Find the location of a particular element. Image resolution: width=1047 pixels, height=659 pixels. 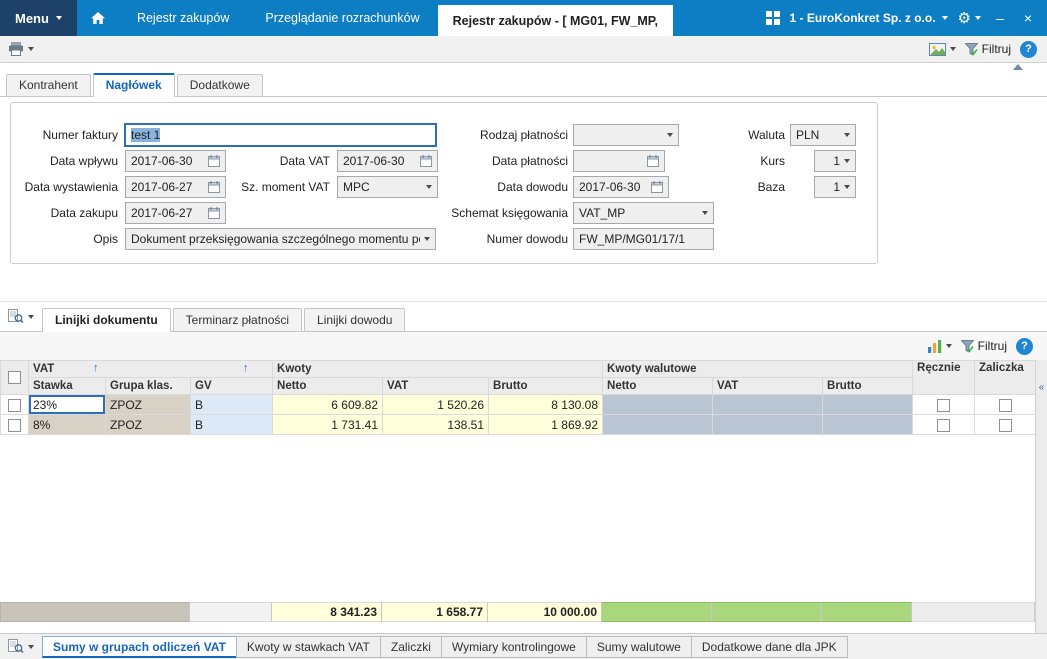

cell-brutto: 8 130.08 is located at coordinates (546, 404).